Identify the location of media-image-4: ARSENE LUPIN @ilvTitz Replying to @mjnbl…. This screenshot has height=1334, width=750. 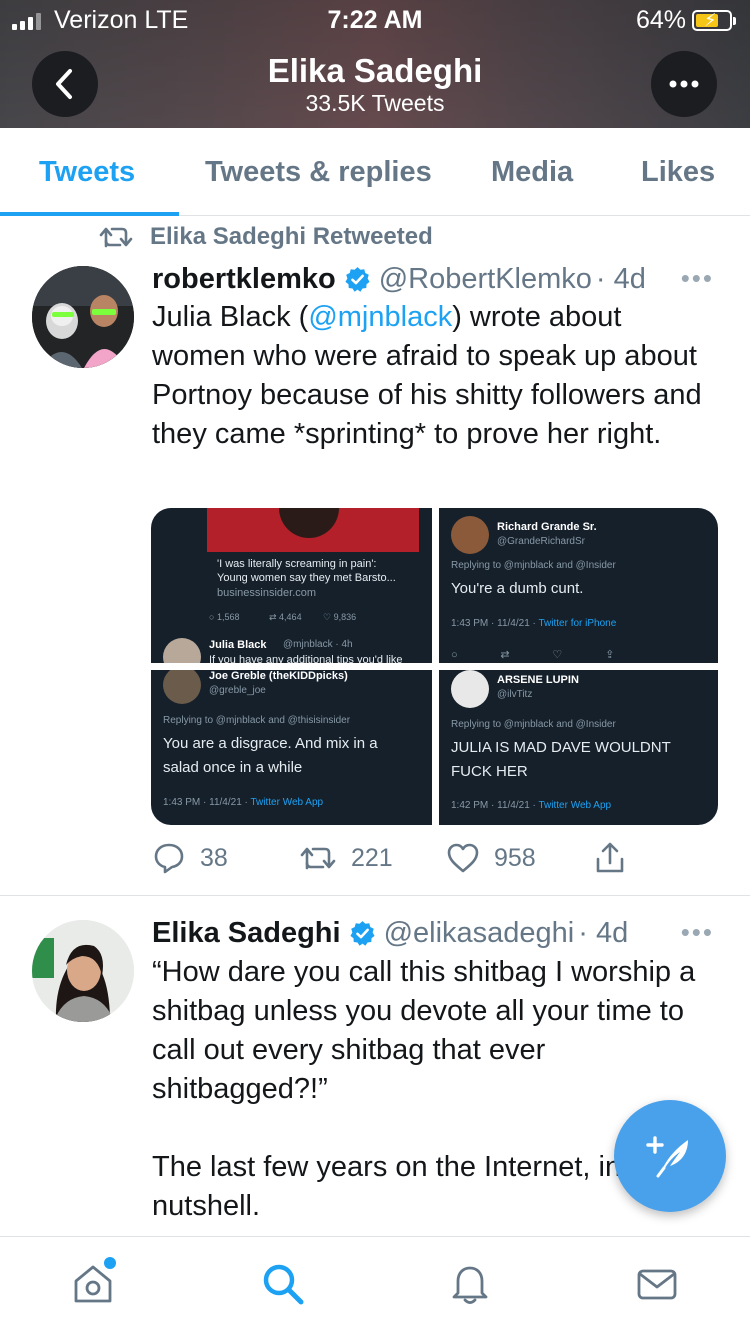
(578, 747).